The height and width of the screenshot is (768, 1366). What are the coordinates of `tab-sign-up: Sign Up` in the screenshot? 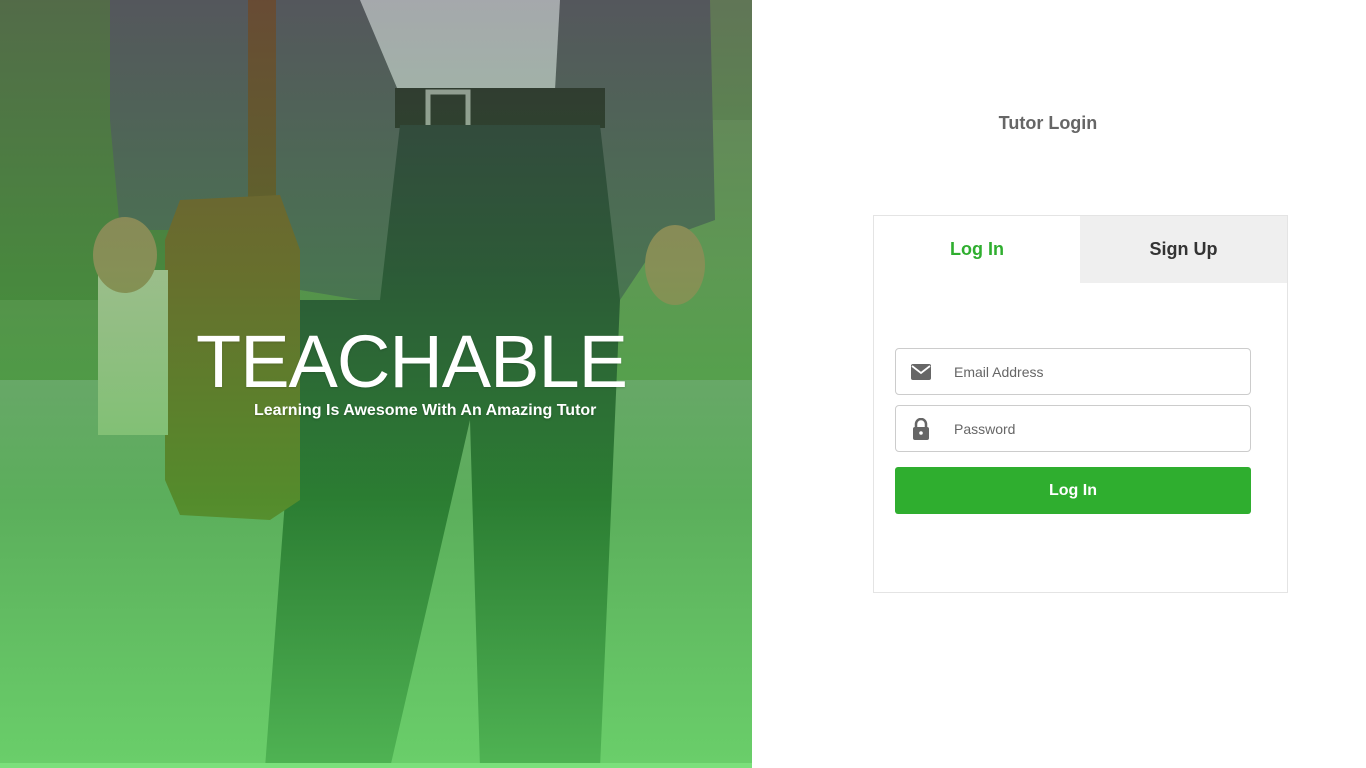 It's located at (1183, 249).